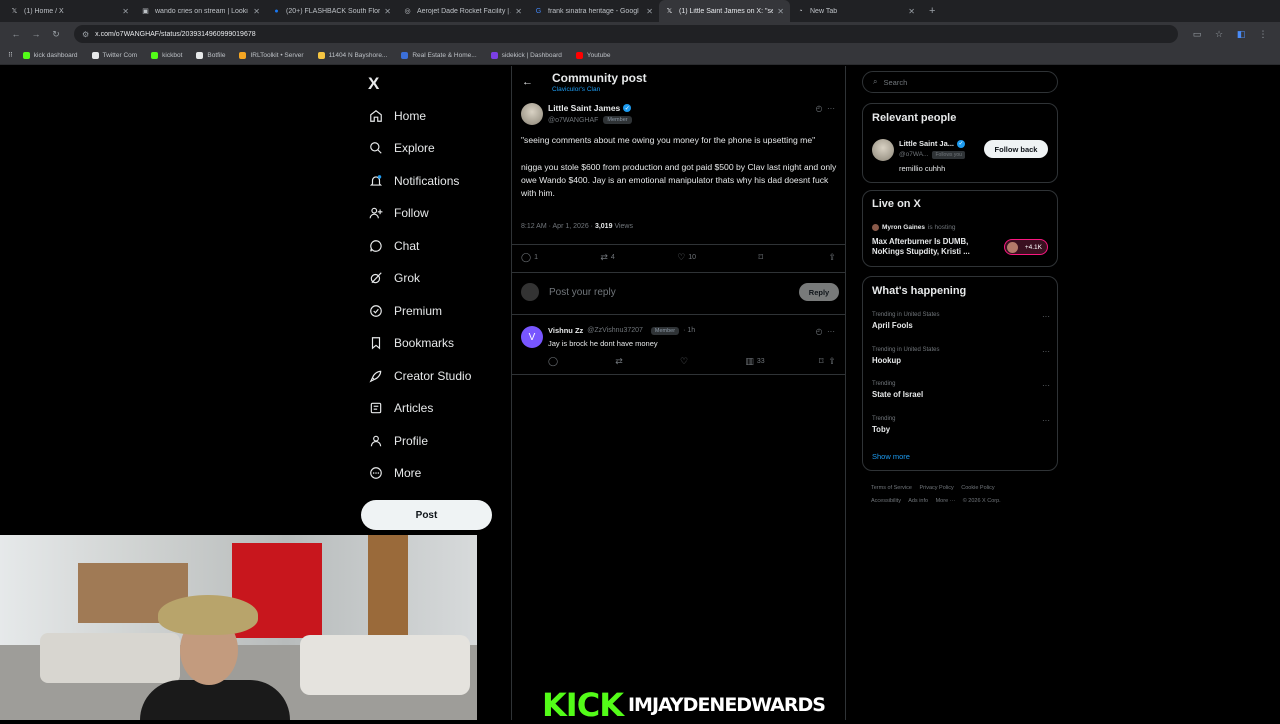 Image resolution: width=1280 pixels, height=724 pixels. What do you see at coordinates (554, 361) in the screenshot?
I see `reply-action: ◯` at bounding box center [554, 361].